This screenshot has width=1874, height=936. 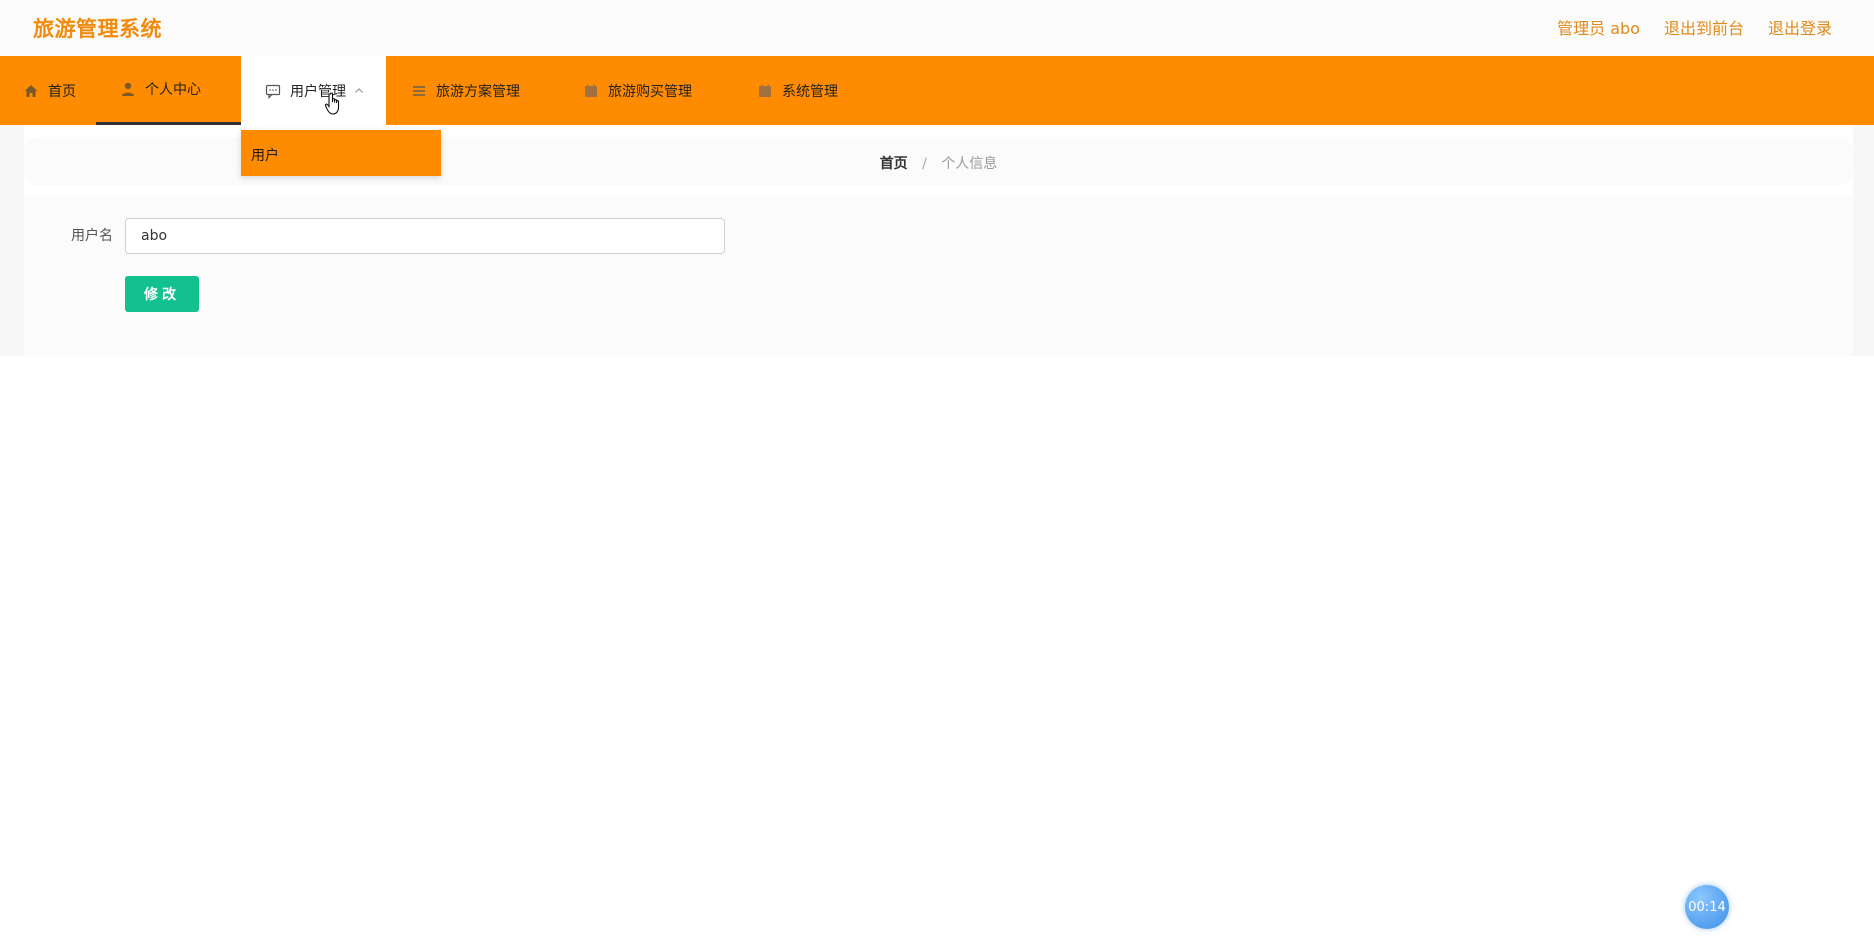 What do you see at coordinates (341, 153) in the screenshot?
I see `user-management-dropdown: 用户` at bounding box center [341, 153].